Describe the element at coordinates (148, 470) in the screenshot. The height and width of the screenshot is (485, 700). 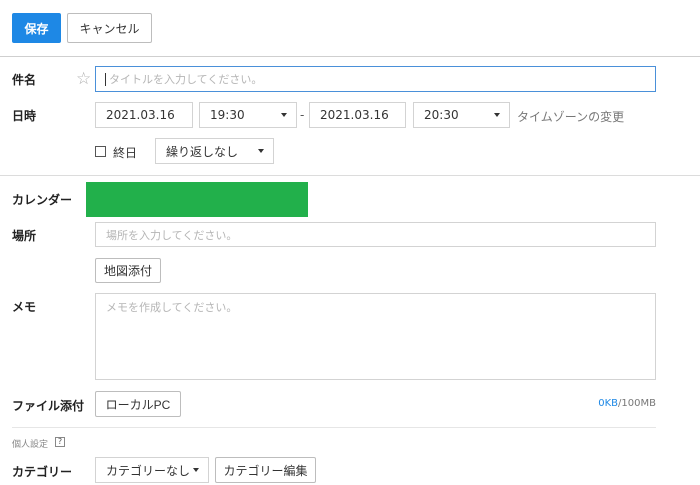
I see `category-value: カテゴリーなし` at that location.